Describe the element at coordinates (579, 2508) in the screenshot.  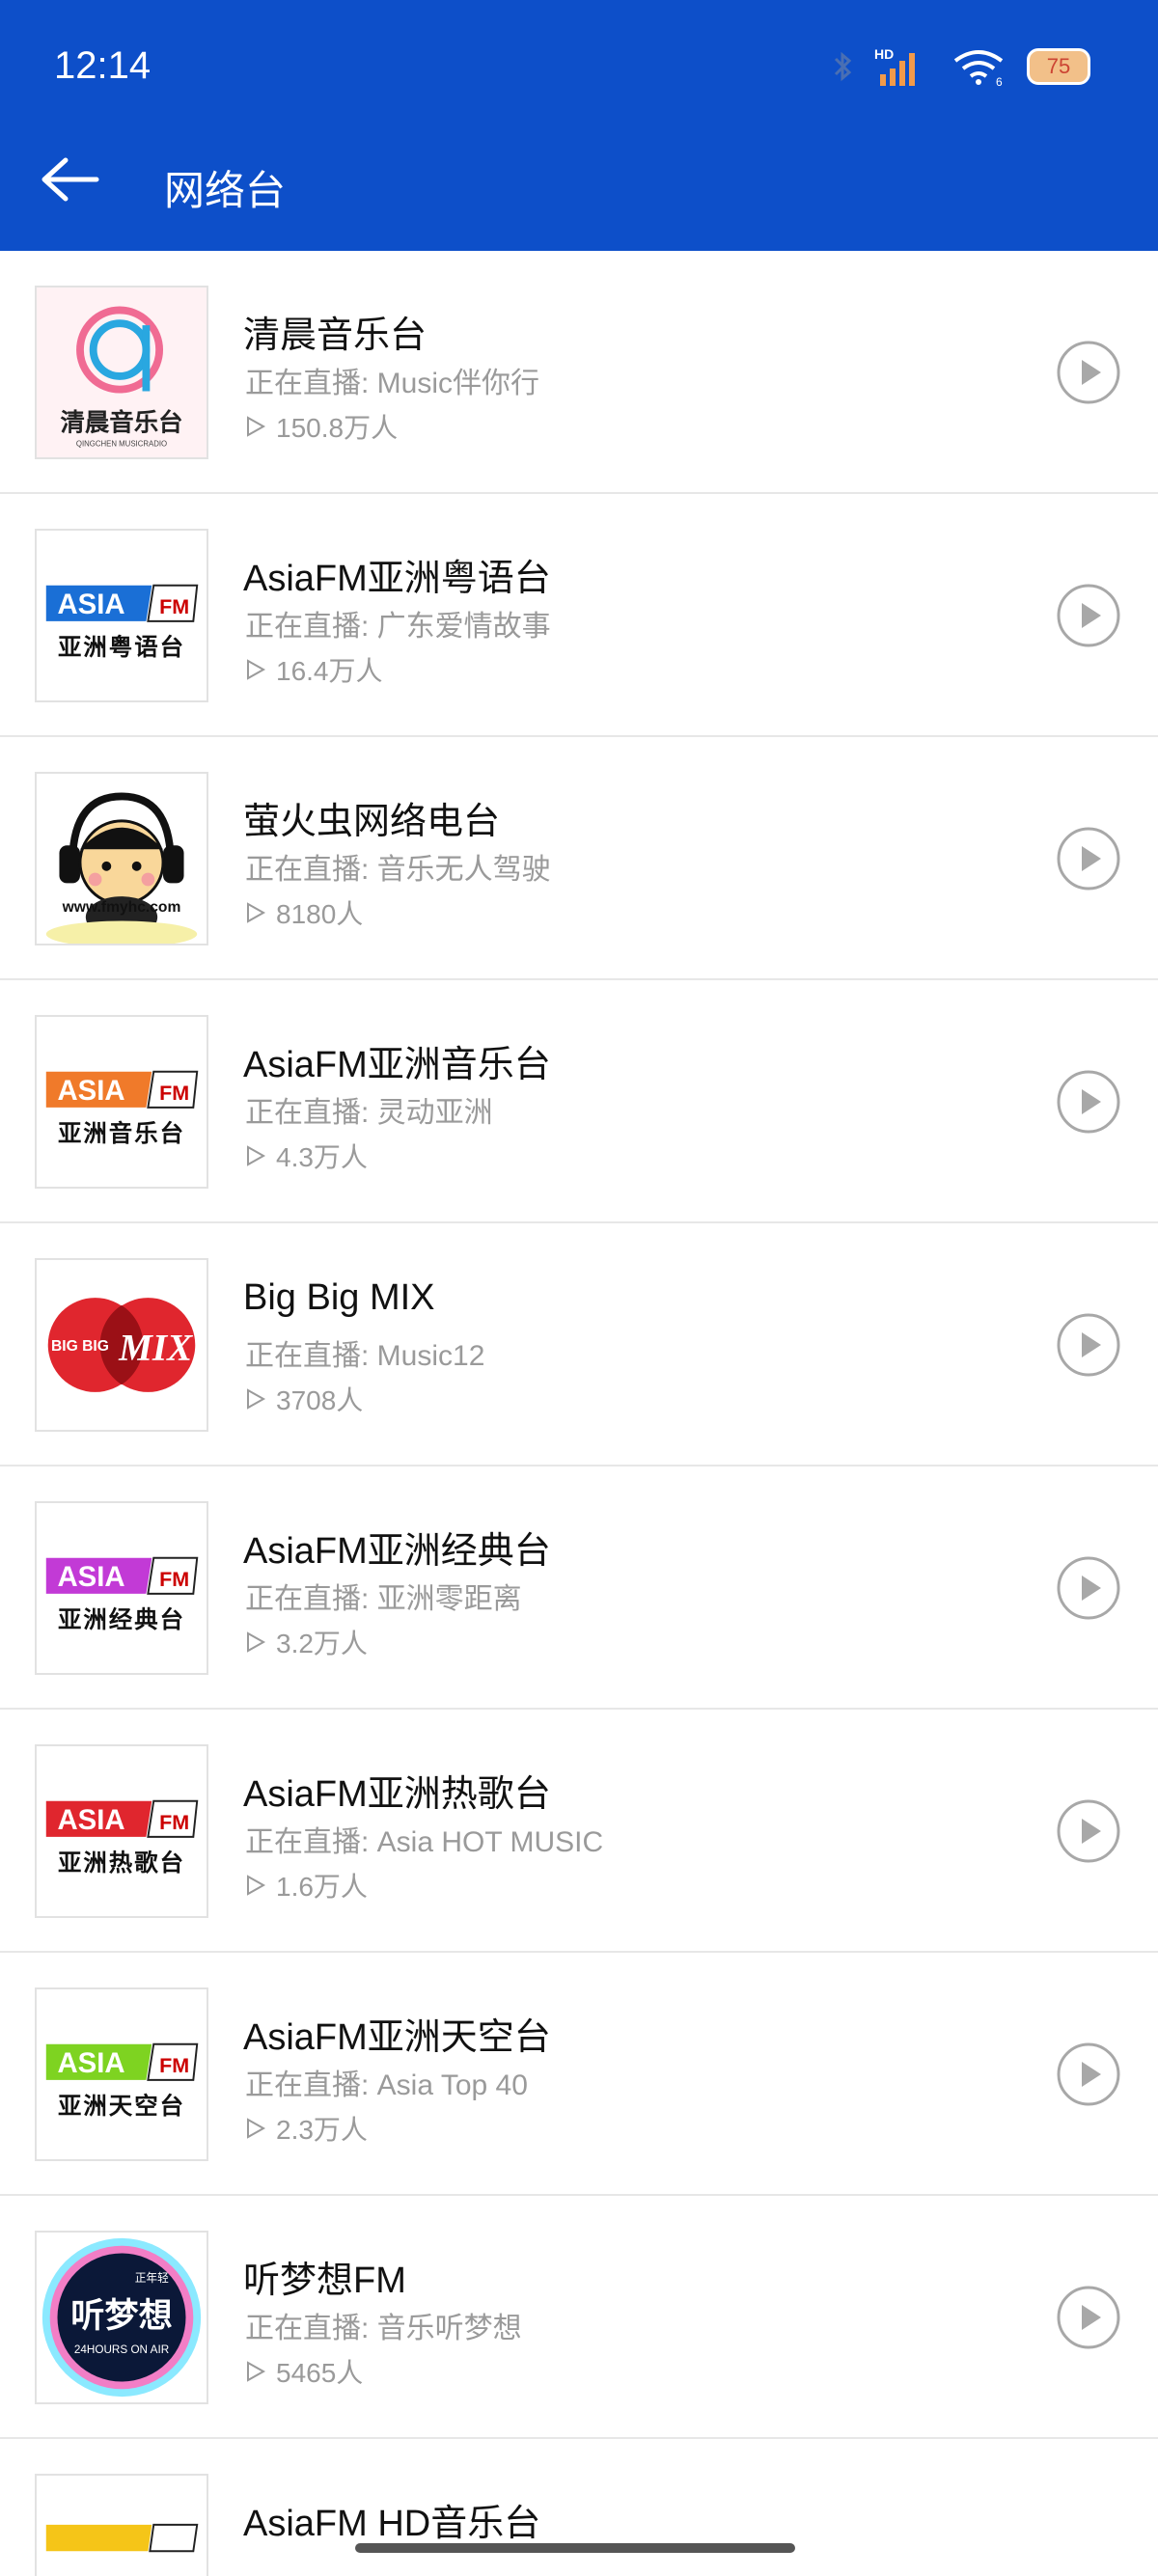
I see `station-row: AsiaFM HD音乐台` at that location.